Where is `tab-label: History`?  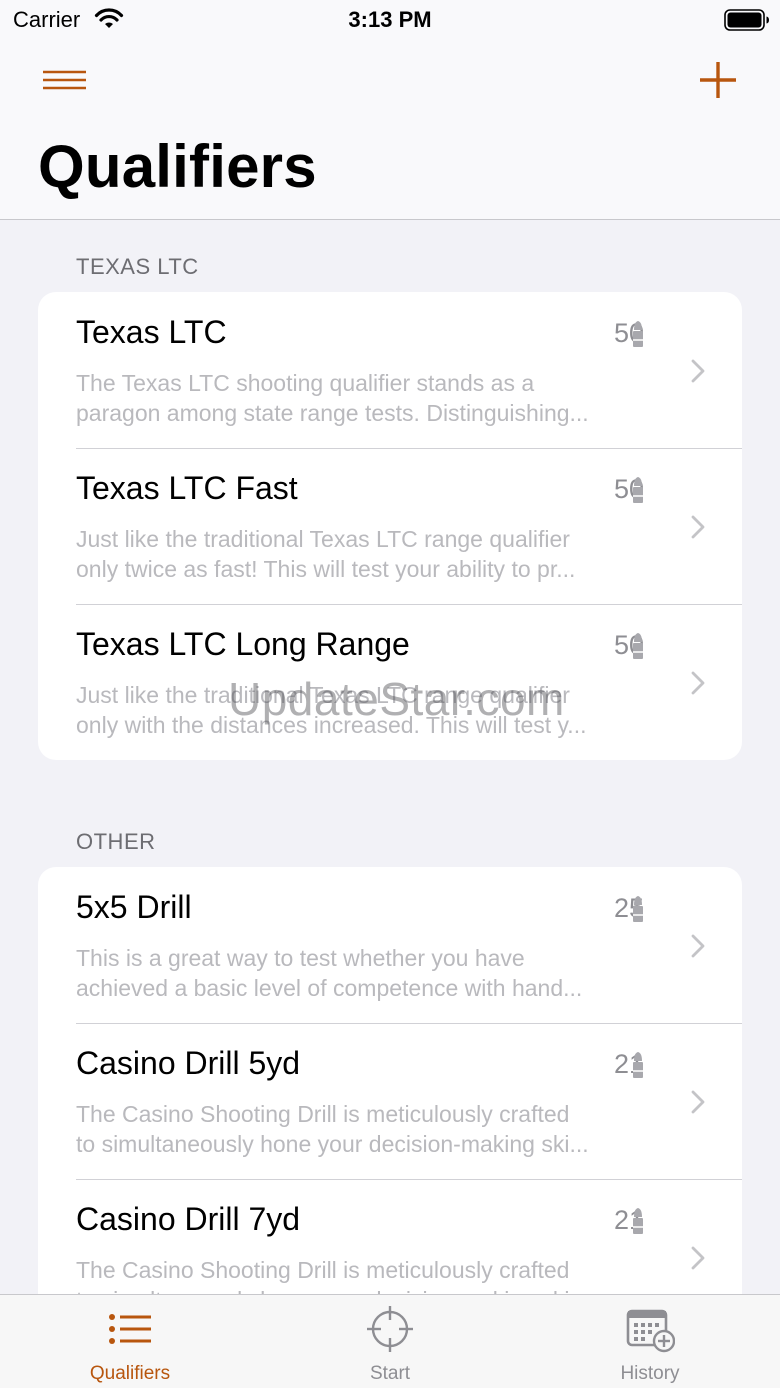 tab-label: History is located at coordinates (650, 1373).